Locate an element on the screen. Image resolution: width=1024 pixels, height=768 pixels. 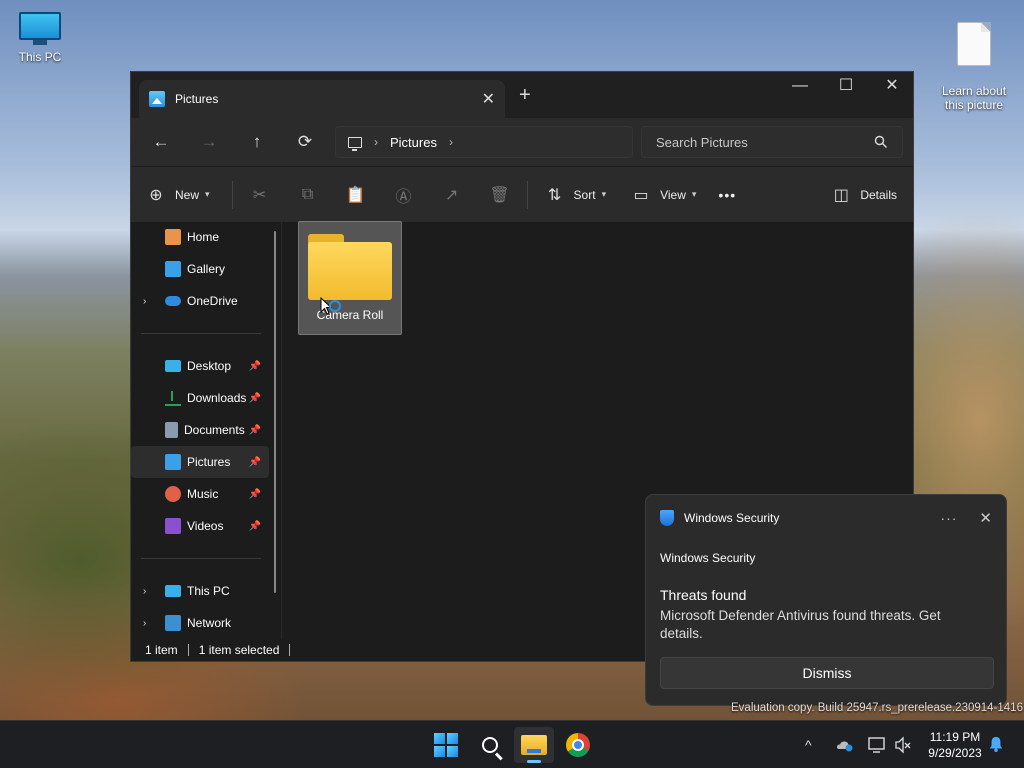
sidebar-item-label: Music is located at coordinates (203, 494).